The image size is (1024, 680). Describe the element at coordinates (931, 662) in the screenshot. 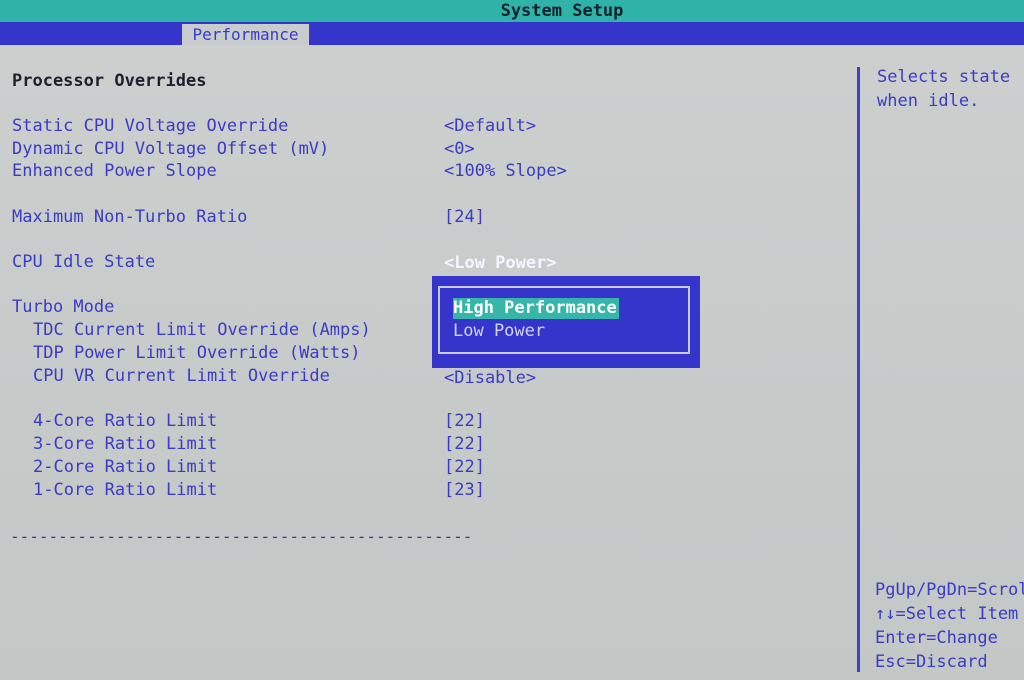

I see `help-key-discard: Esc=Discard` at that location.